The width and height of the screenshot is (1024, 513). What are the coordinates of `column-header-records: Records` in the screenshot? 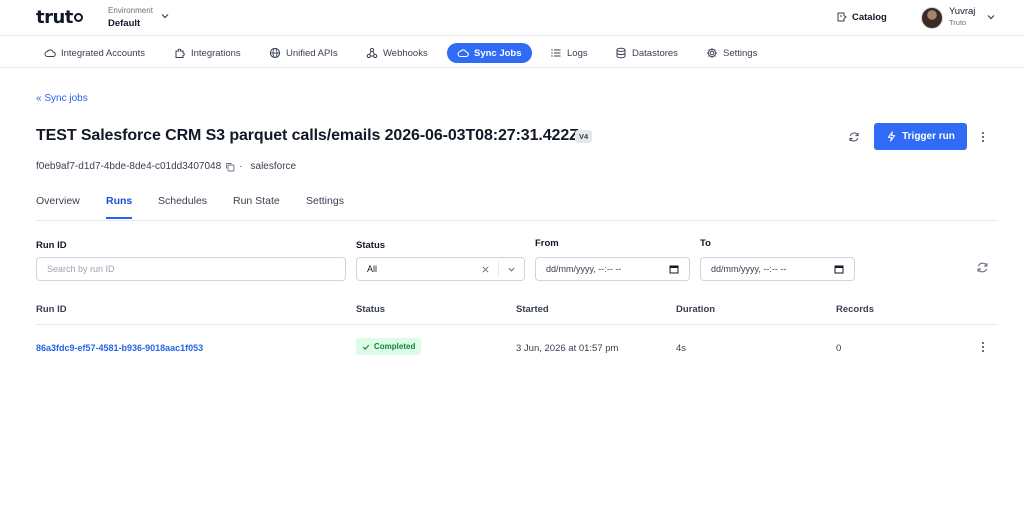 It's located at (855, 309).